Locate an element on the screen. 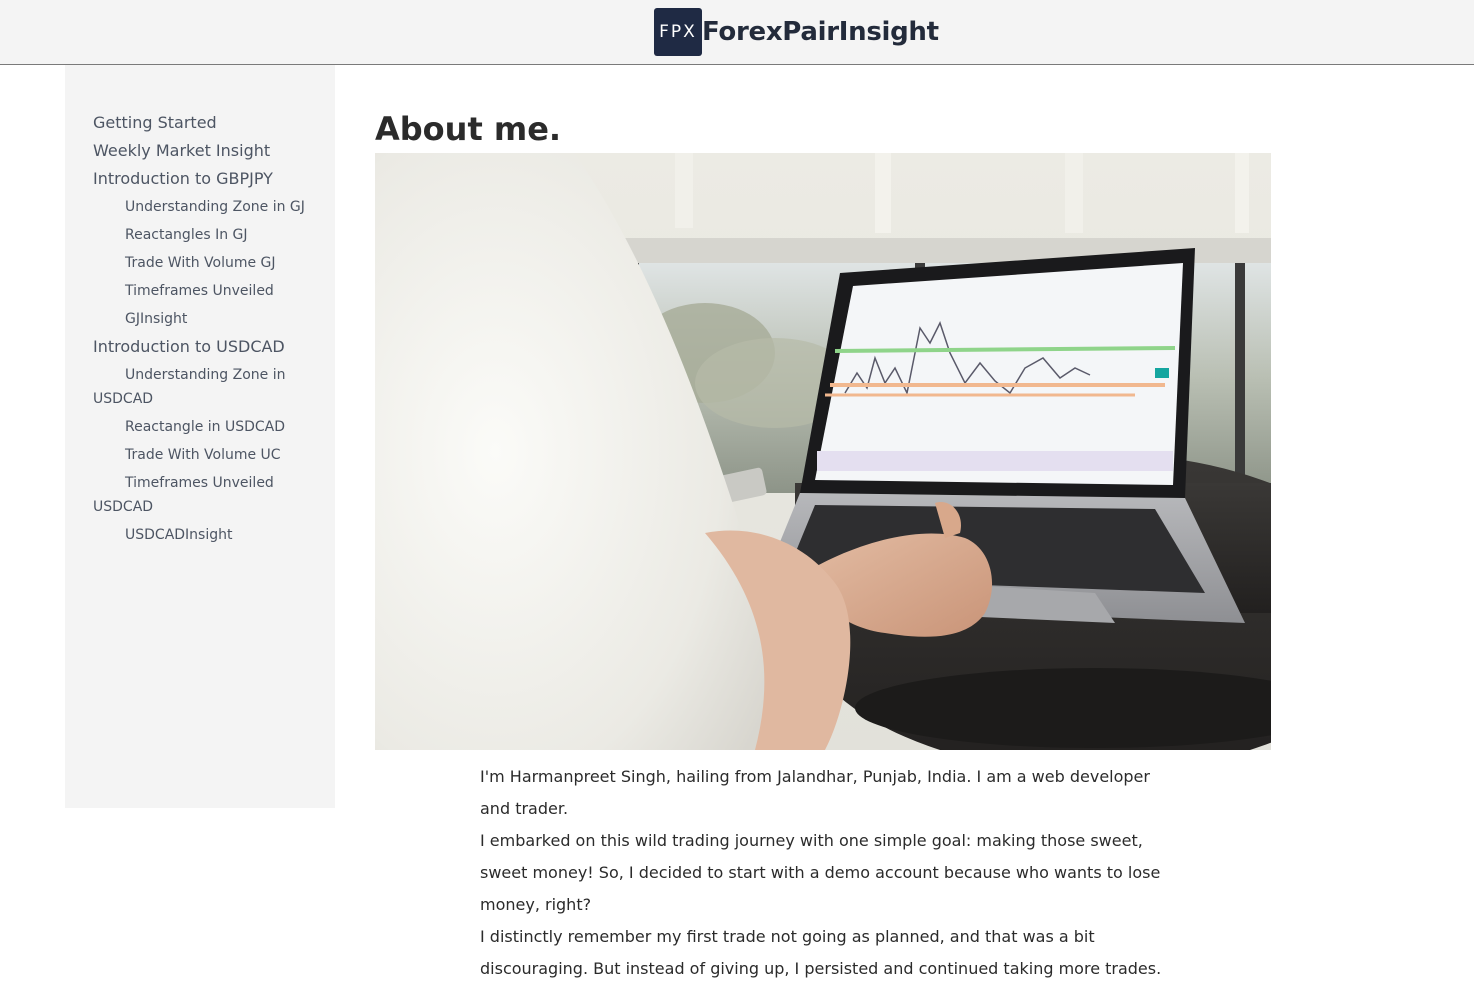 This screenshot has height=985, width=1474. sidebar-item-weekly-market-insight: Weekly Market Insight is located at coordinates (208, 151).